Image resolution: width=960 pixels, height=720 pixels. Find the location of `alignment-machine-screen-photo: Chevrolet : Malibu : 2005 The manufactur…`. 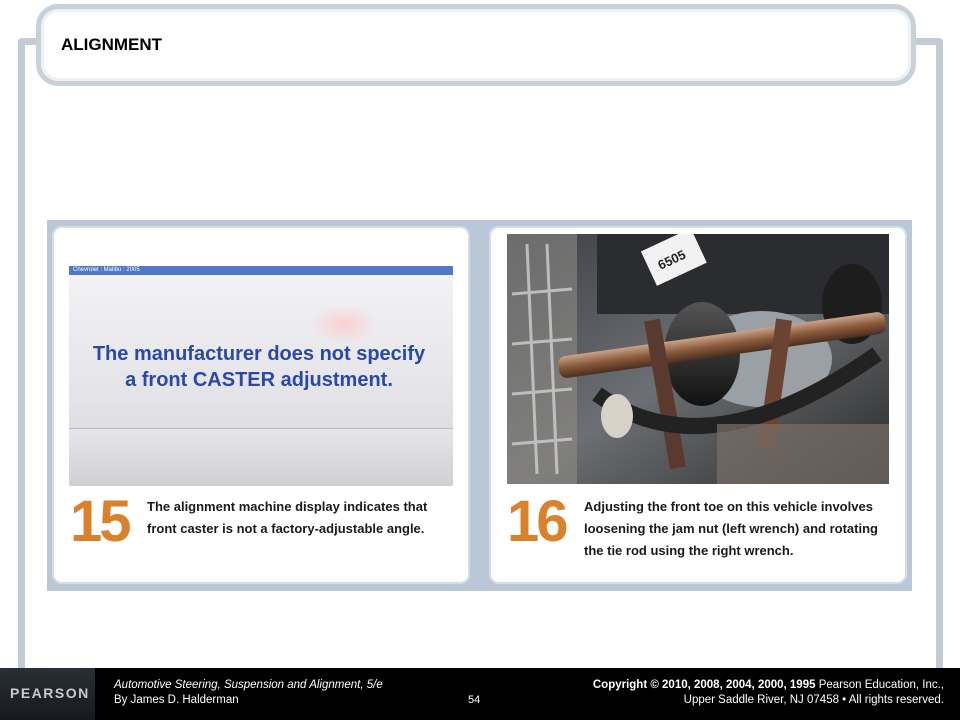

alignment-machine-screen-photo: Chevrolet : Malibu : 2005 The manufactur… is located at coordinates (261, 376).